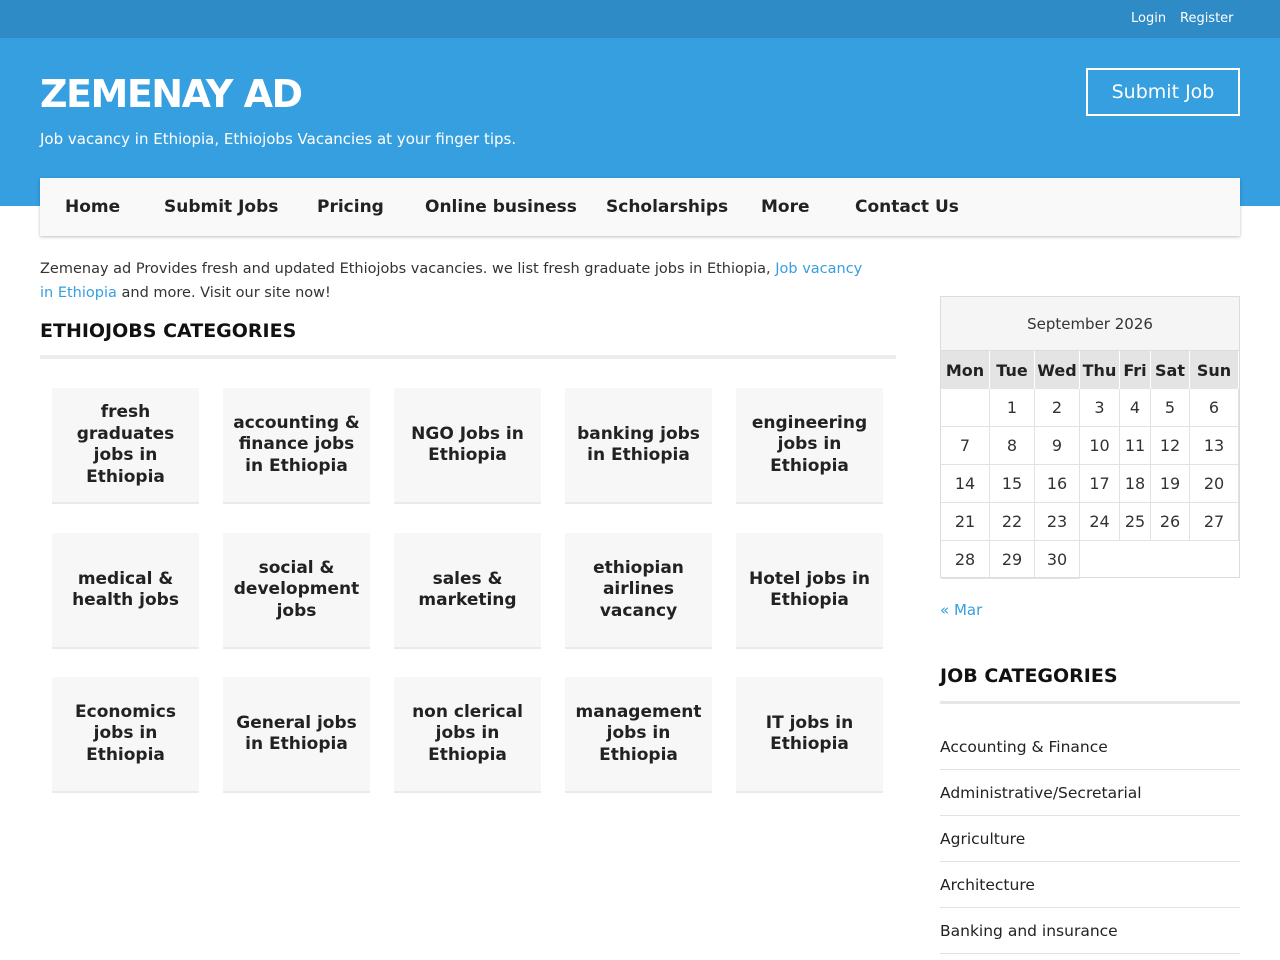 The width and height of the screenshot is (1280, 960). I want to click on job-categories-divider, so click(1090, 702).